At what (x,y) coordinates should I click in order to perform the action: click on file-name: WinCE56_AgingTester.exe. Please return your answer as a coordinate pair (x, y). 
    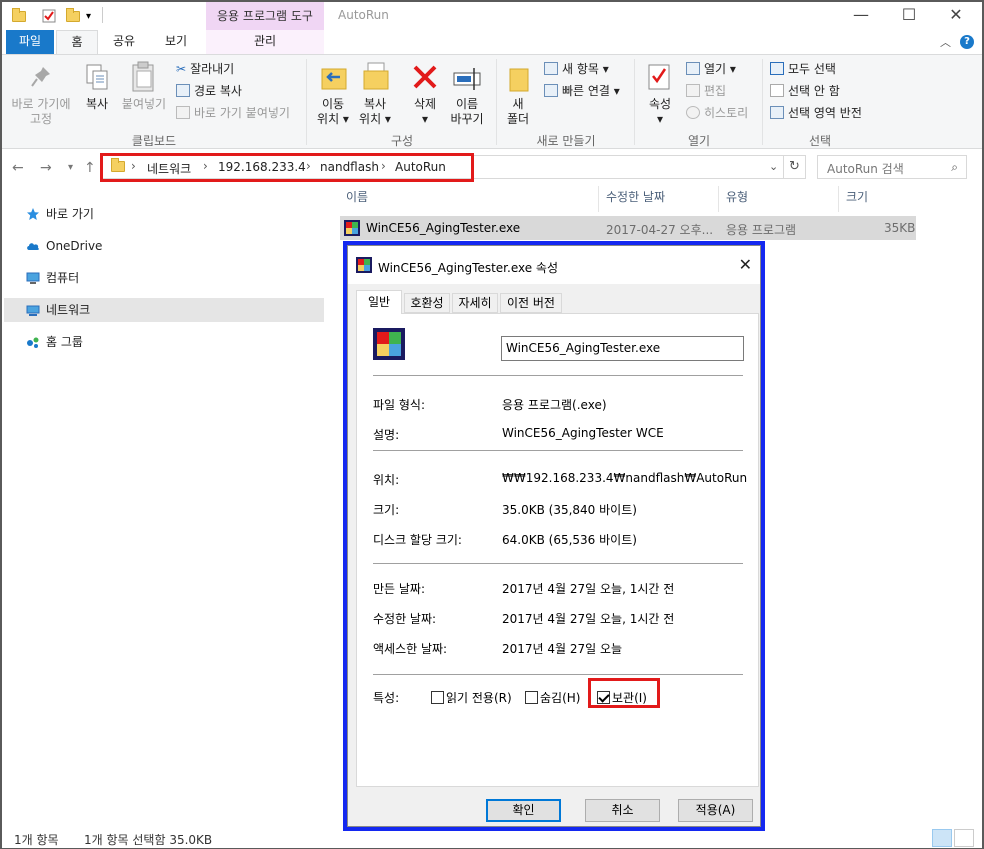
    Looking at the image, I should click on (443, 228).